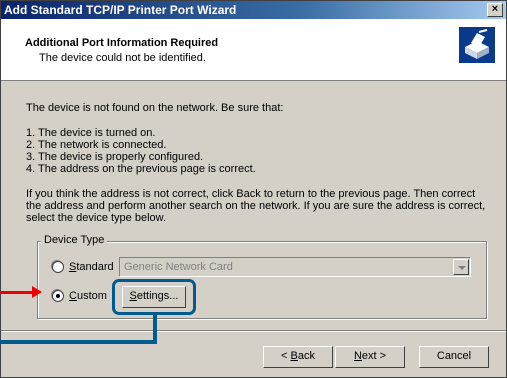 Image resolution: width=507 pixels, height=378 pixels. I want to click on custom-label-rest: ustom, so click(91, 296).